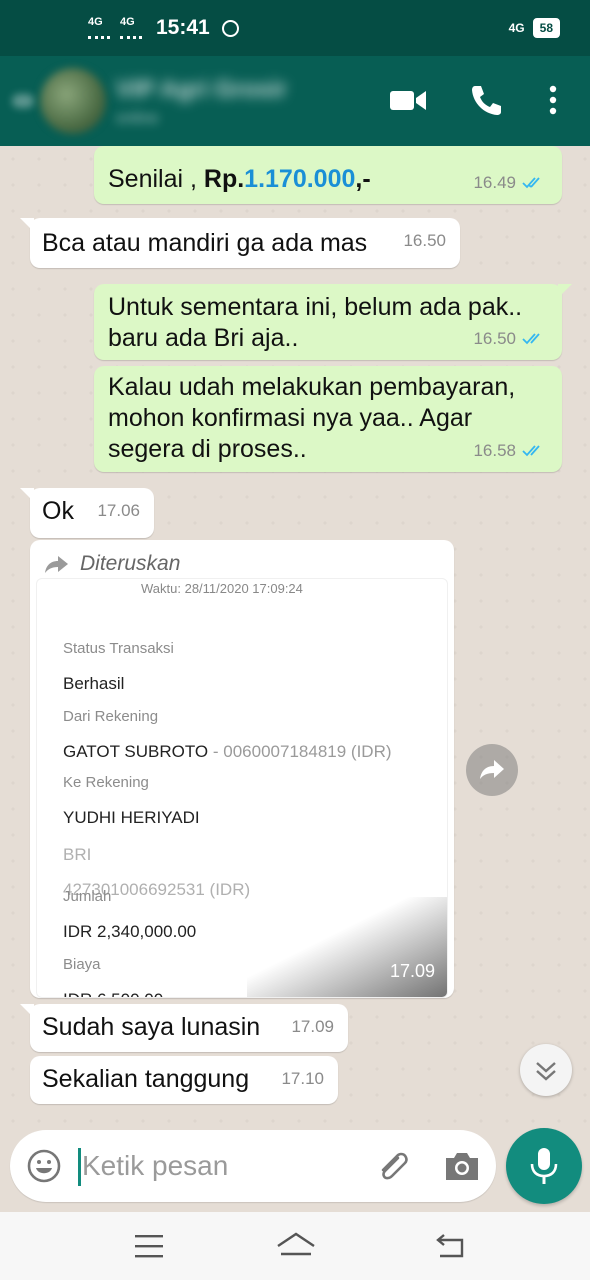 This screenshot has height=1280, width=590. Describe the element at coordinates (129, 914) in the screenshot. I see `receipt-amount: Jumlah IDR 2,340,000.00` at that location.